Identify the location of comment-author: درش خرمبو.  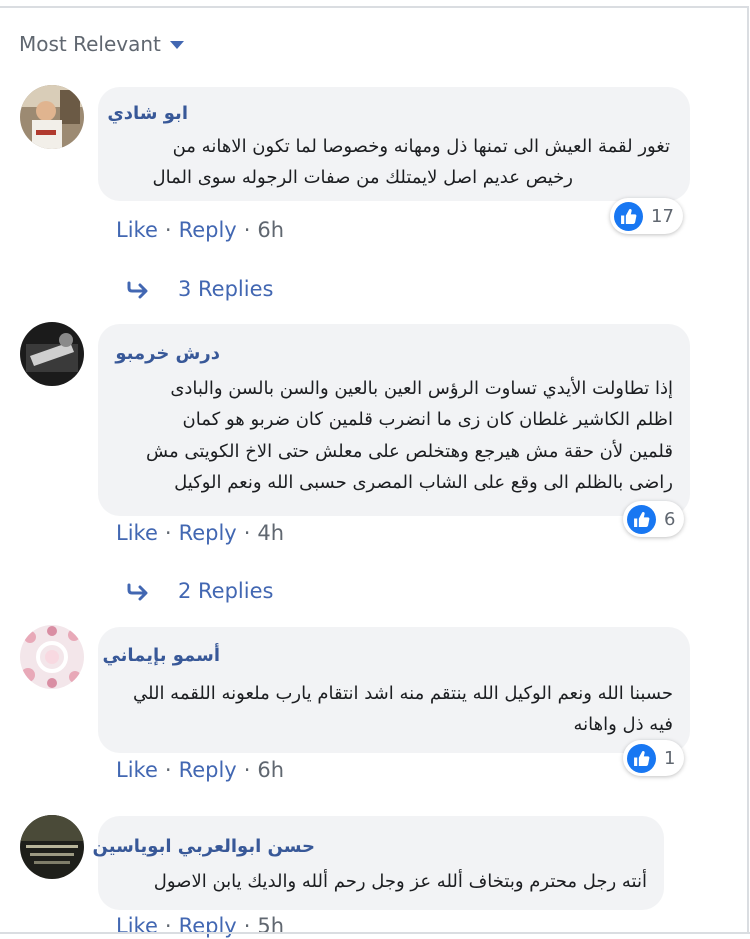
(167, 353).